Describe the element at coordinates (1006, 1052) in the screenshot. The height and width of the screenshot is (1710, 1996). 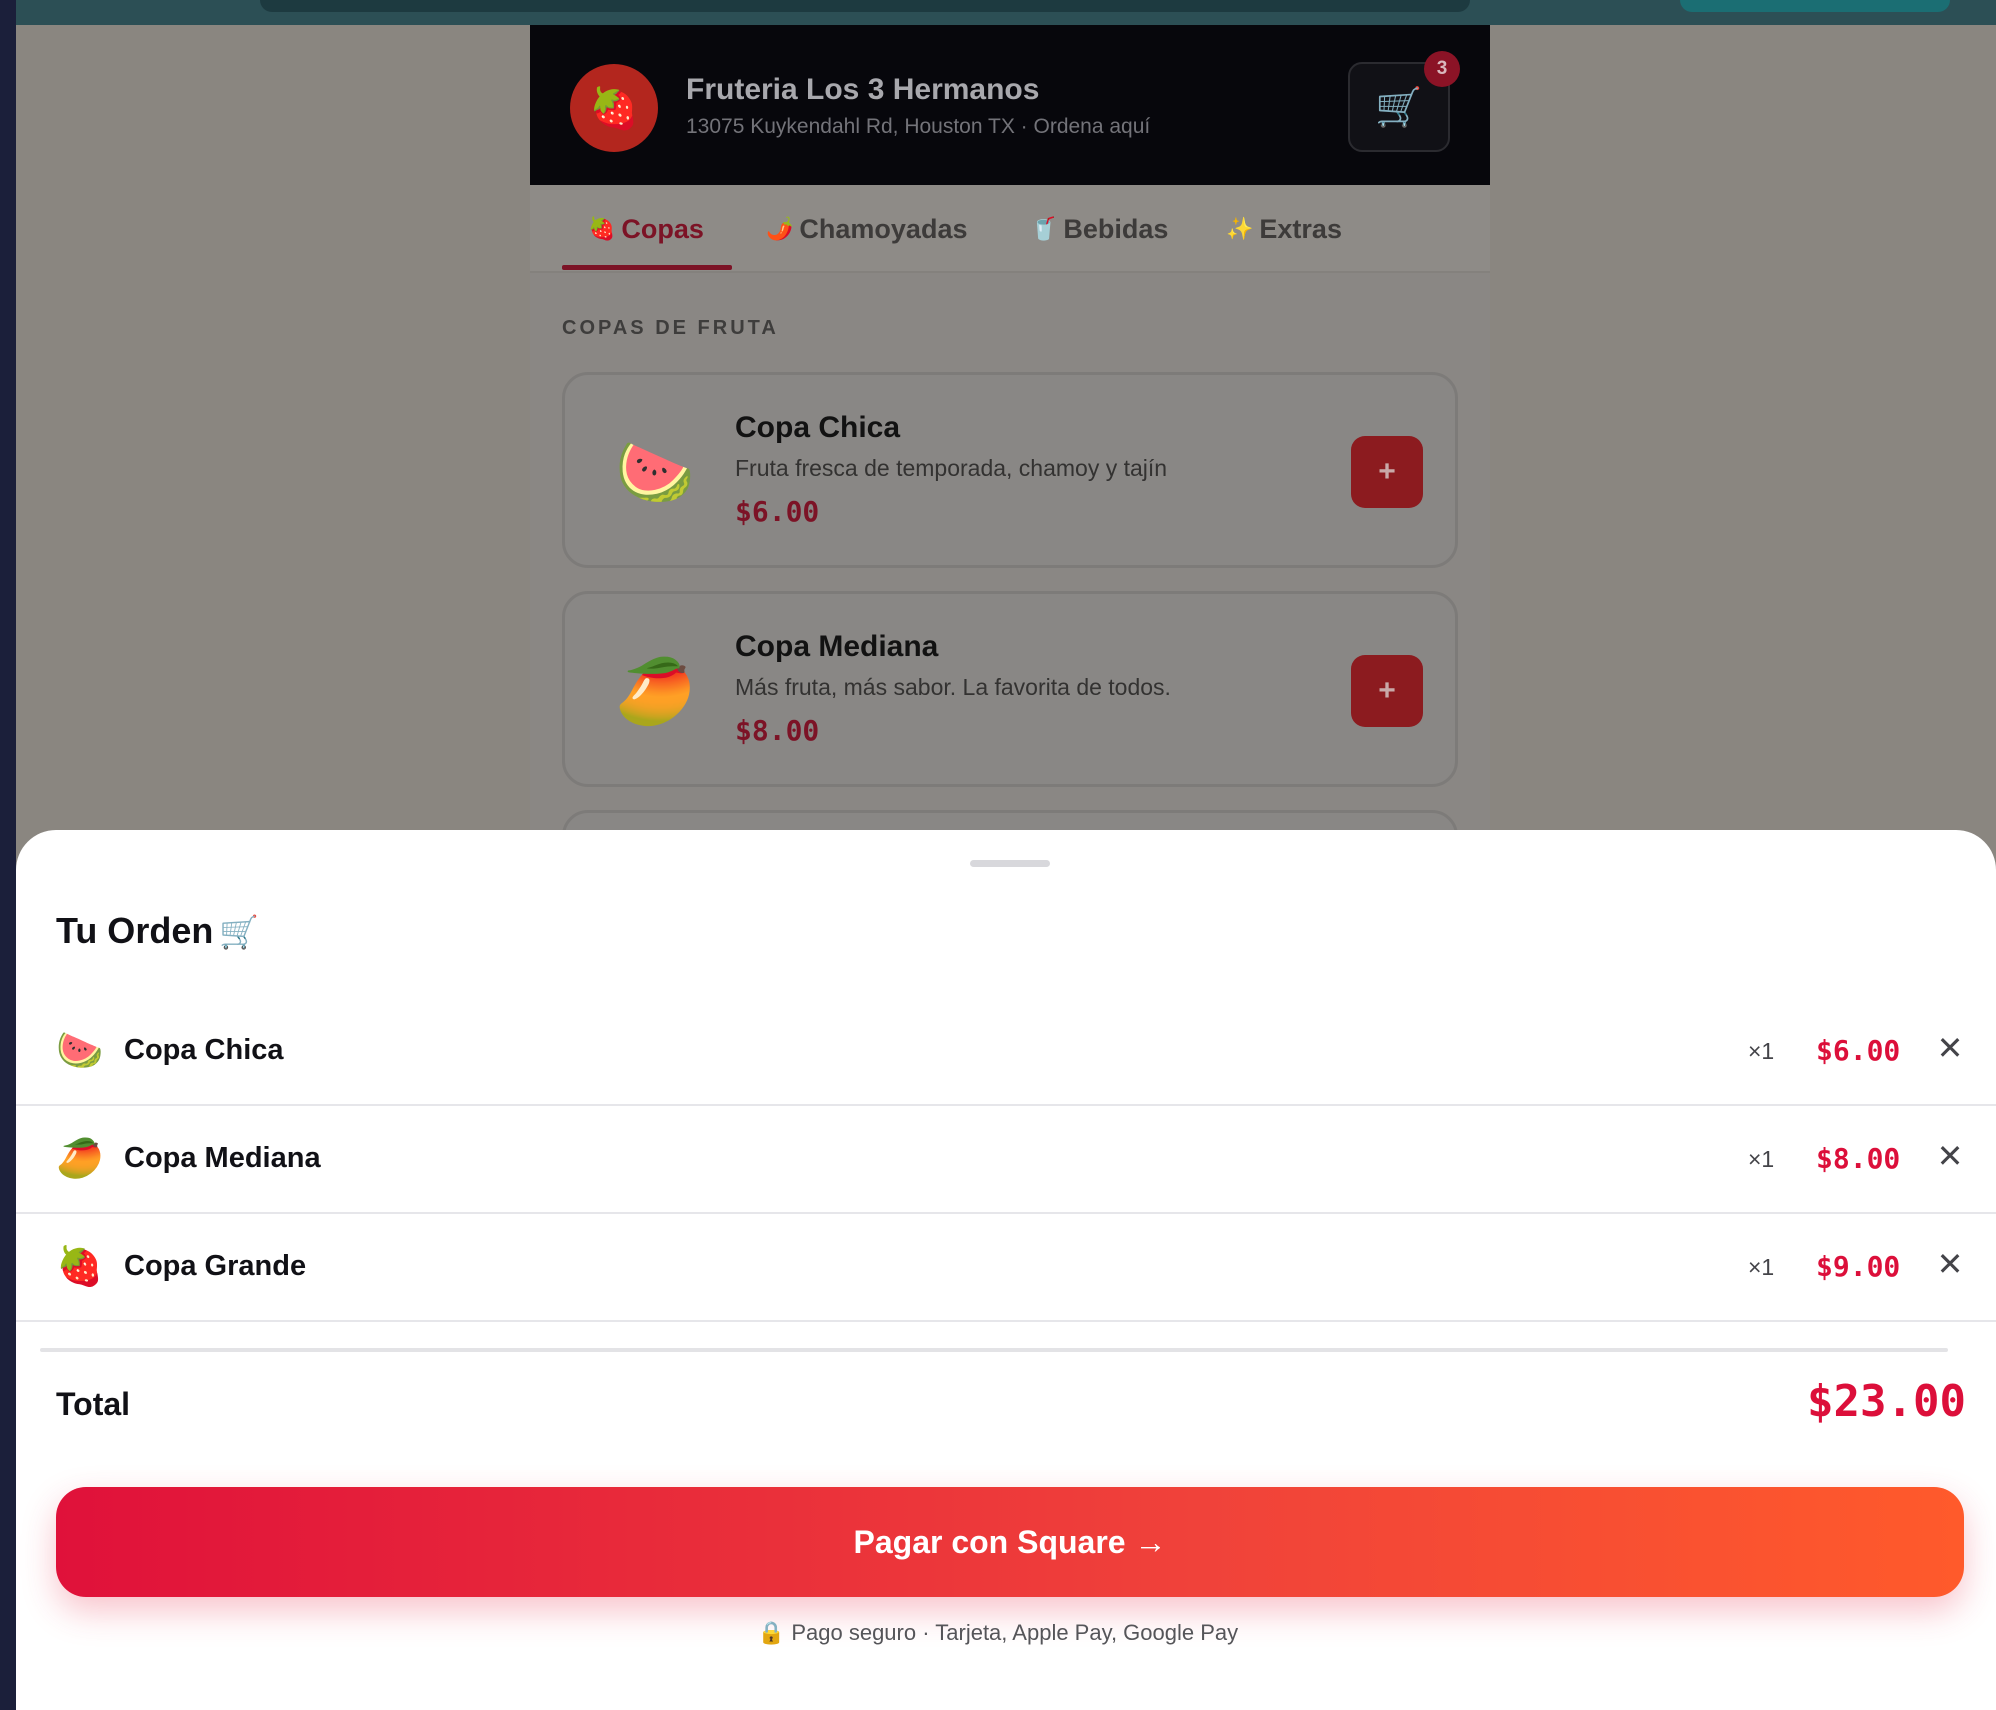
I see `order-row: 🍉 Copa Chica ×1 $6.00 ✕` at that location.